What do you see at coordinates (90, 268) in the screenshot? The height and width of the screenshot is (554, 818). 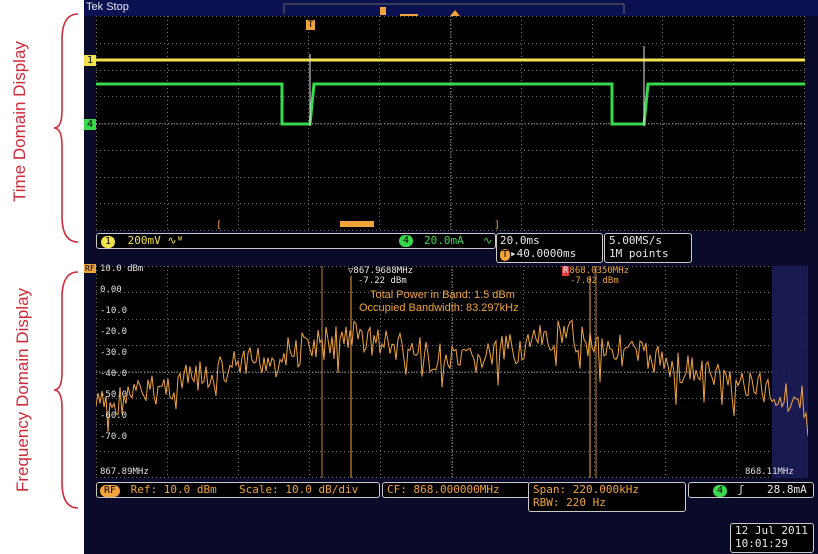 I see `rf-ref-marker: RF` at bounding box center [90, 268].